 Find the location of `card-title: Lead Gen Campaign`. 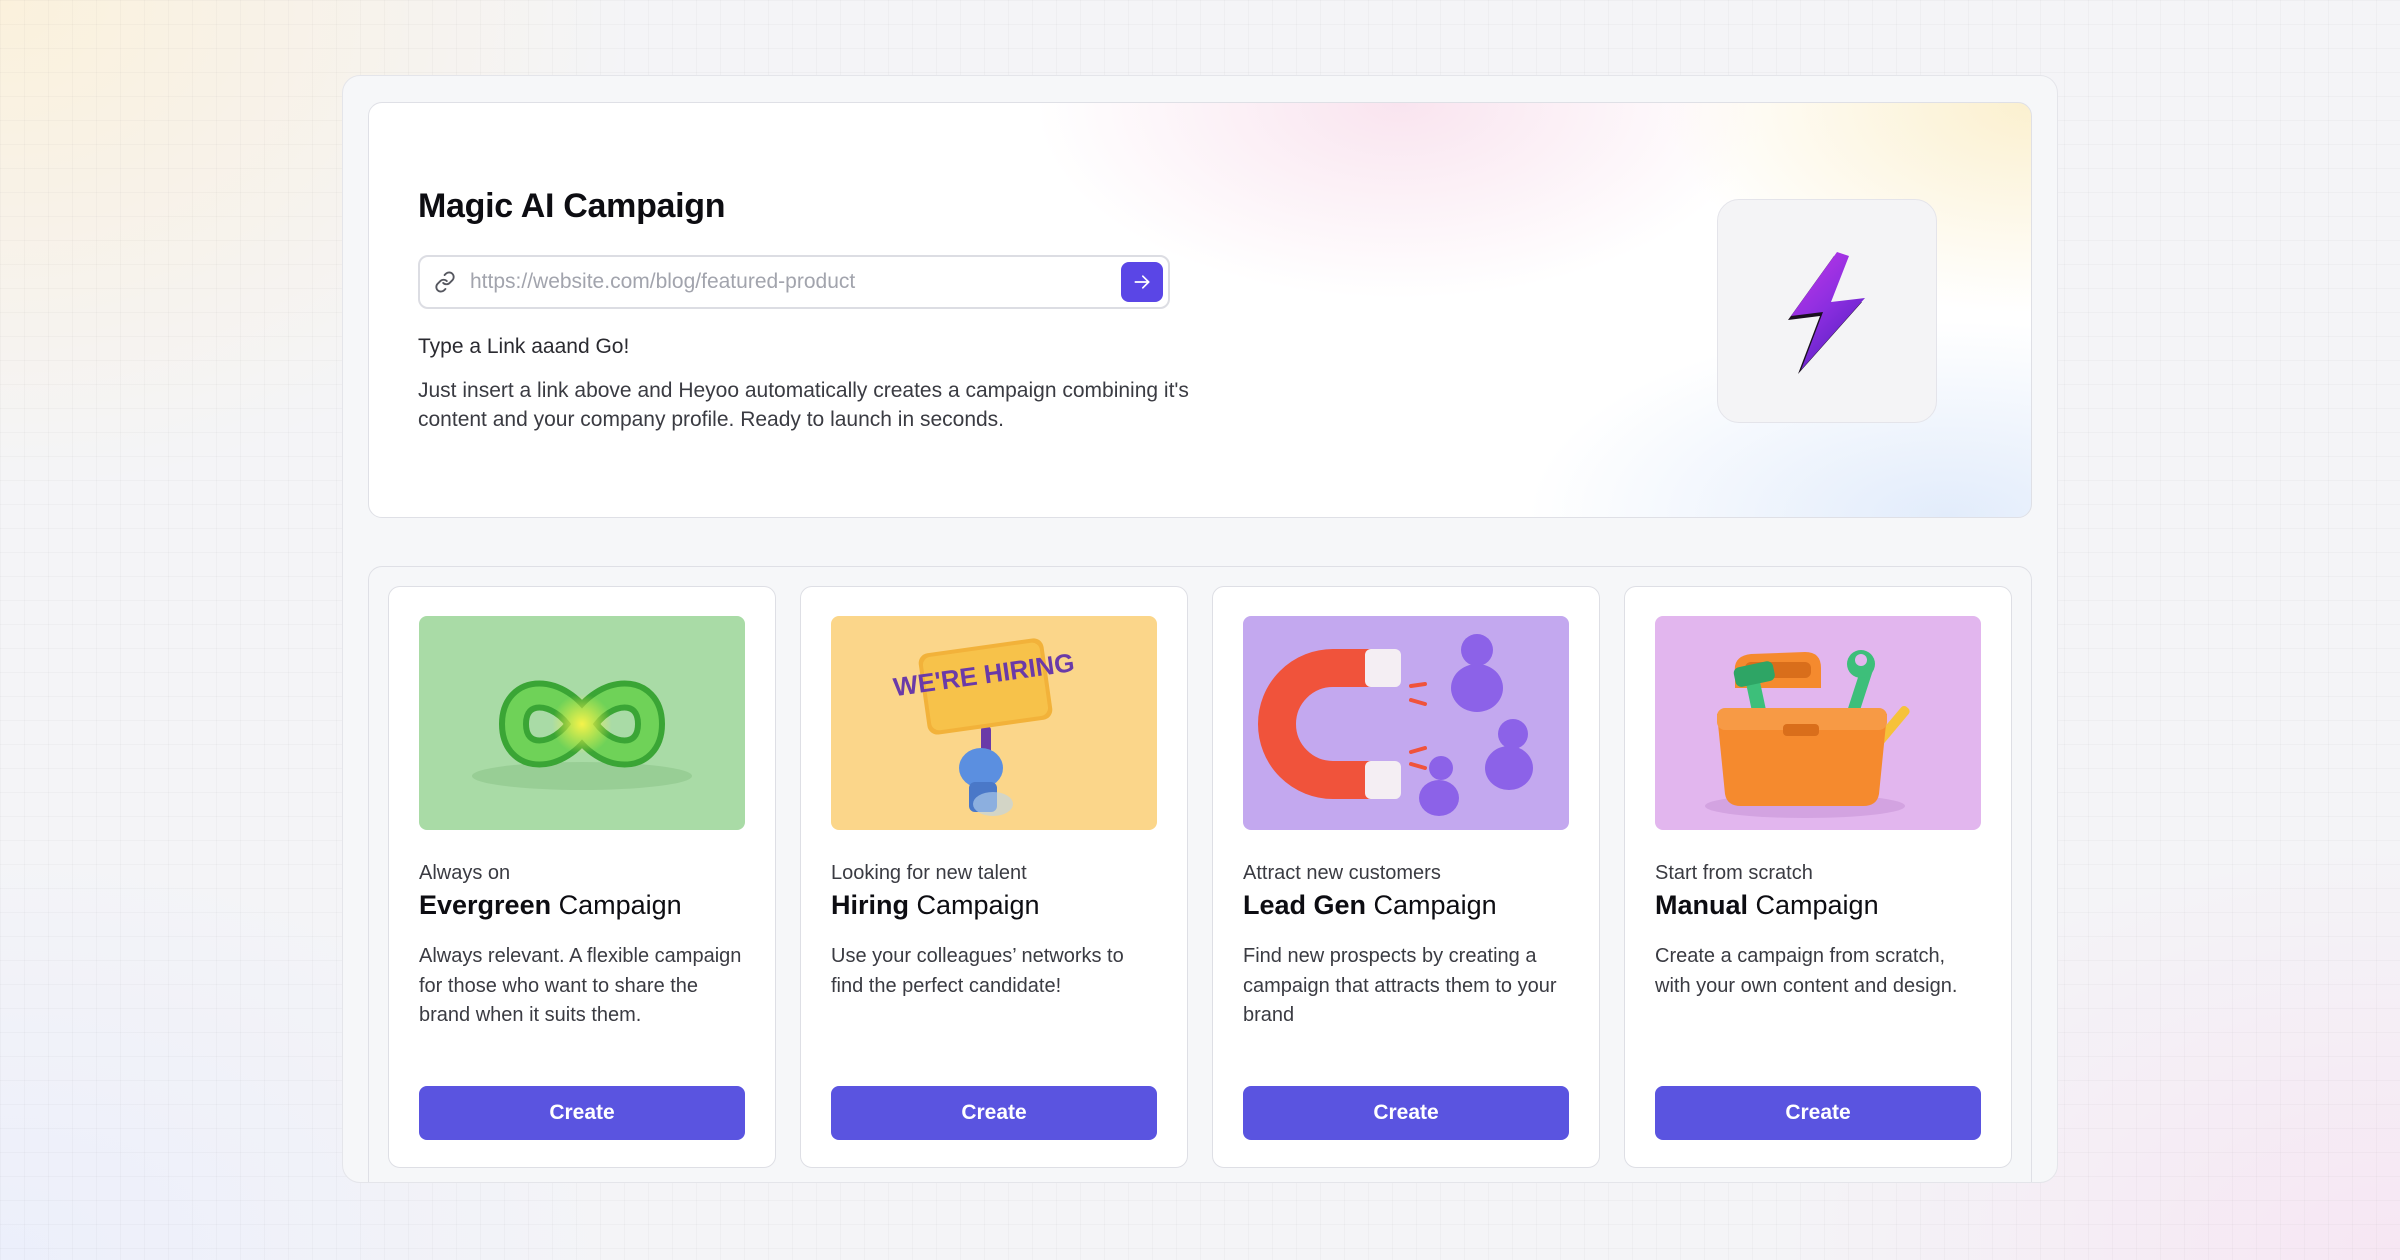

card-title: Lead Gen Campaign is located at coordinates (1370, 905).